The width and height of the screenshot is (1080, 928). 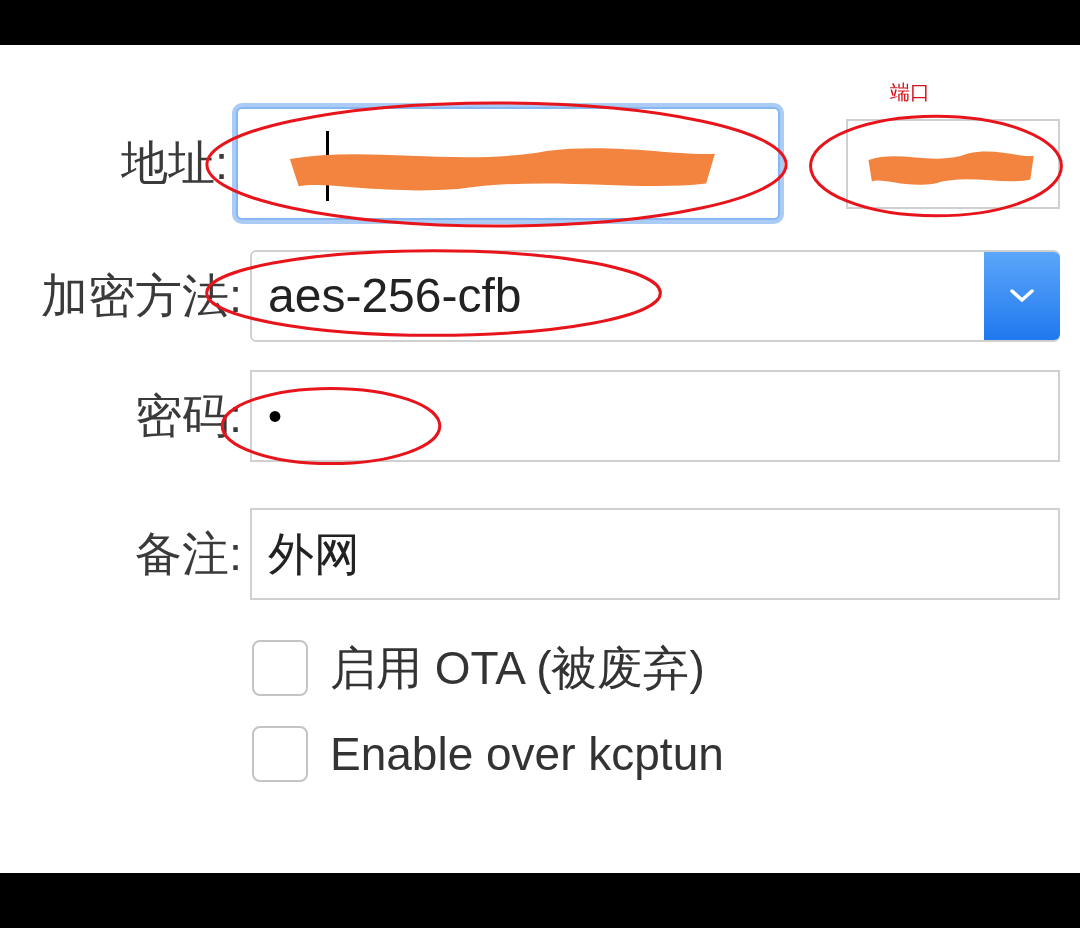 I want to click on password-value: •, so click(x=274, y=416).